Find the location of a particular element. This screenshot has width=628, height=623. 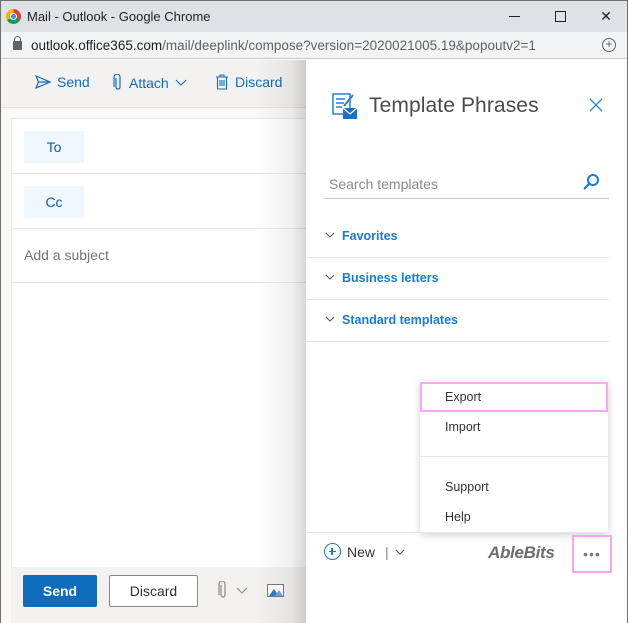

trash-icon is located at coordinates (222, 82).